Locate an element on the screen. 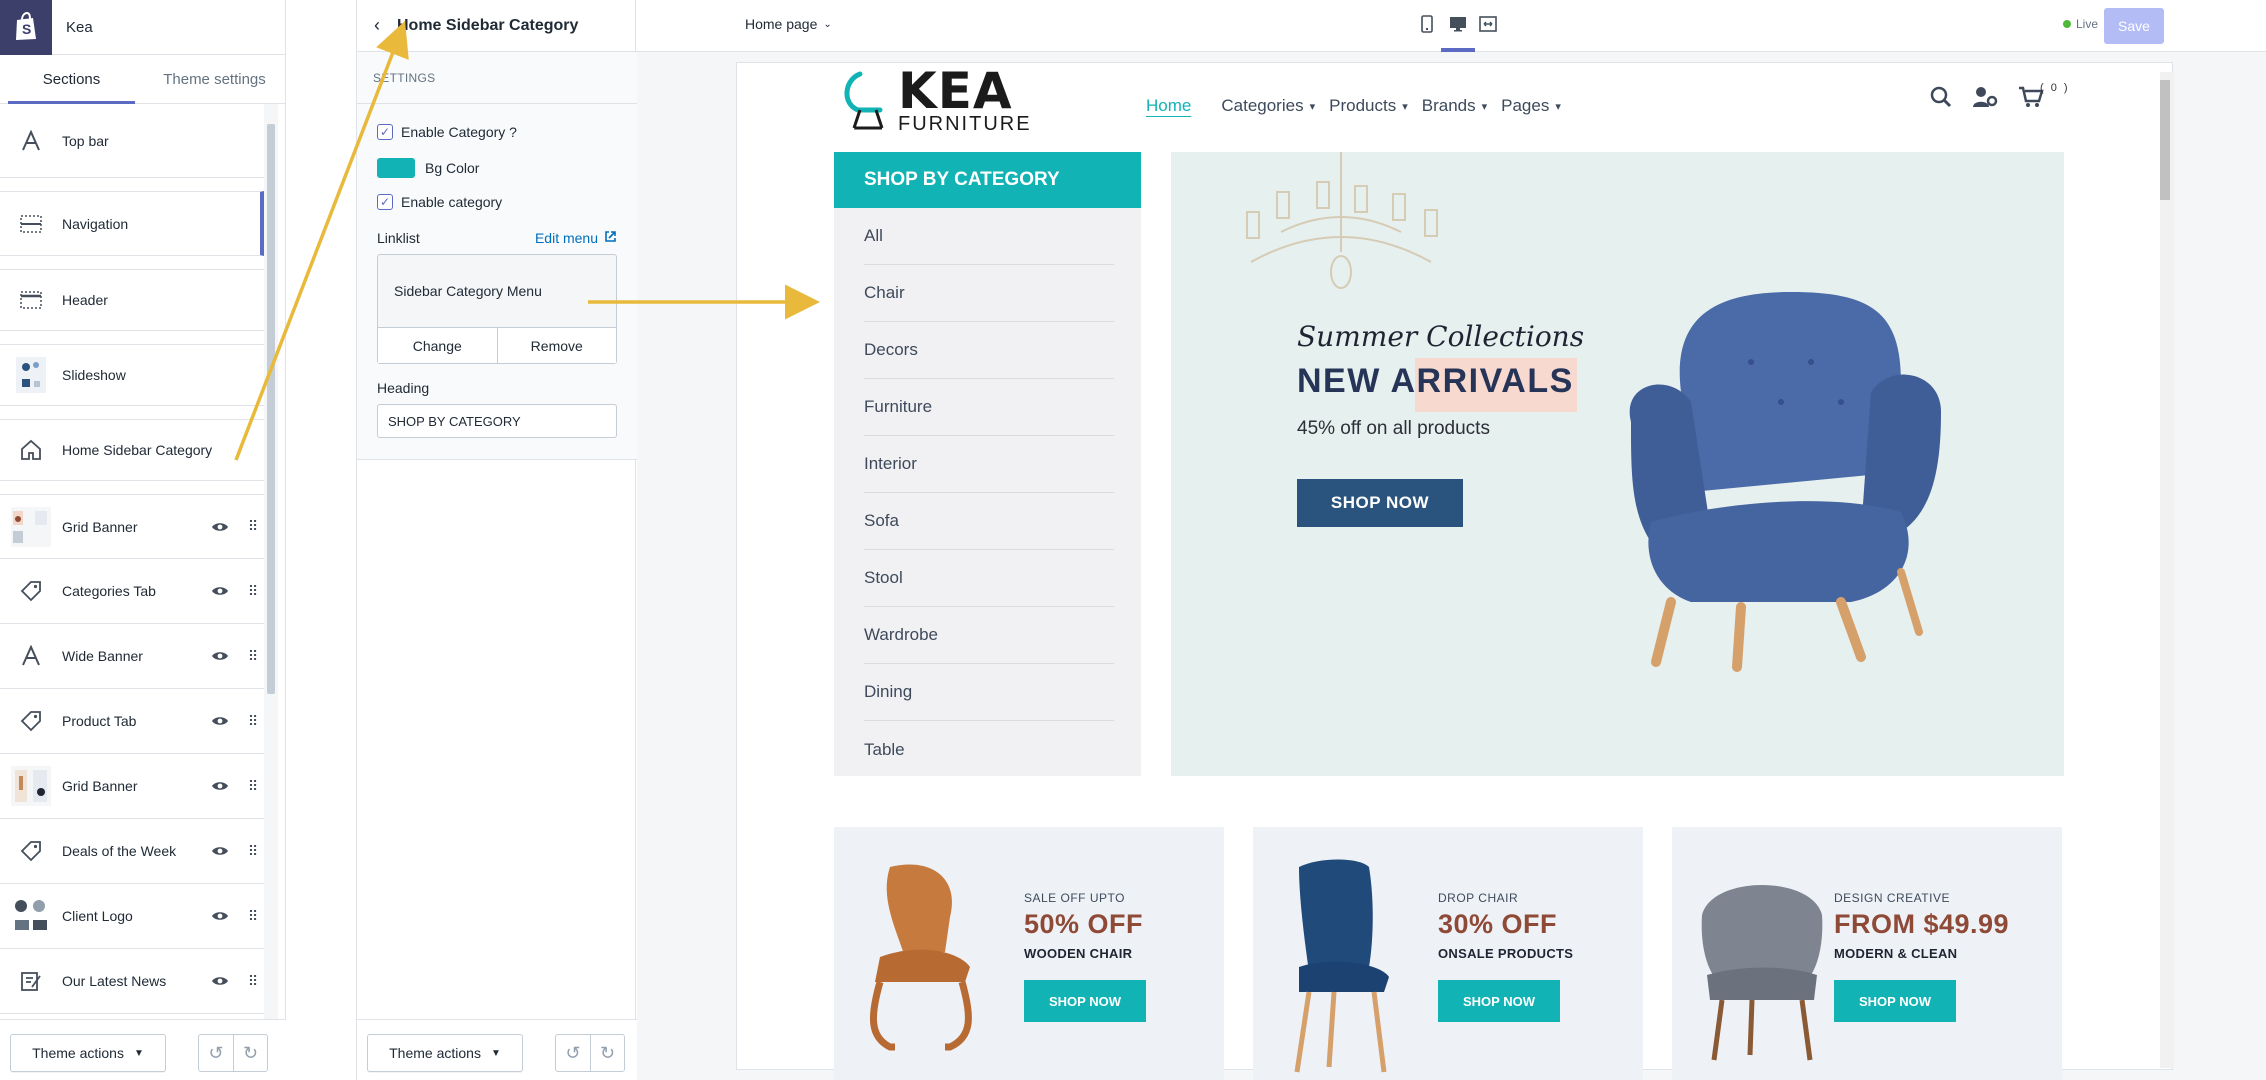 This screenshot has height=1080, width=2266. section-label: Grid Banner is located at coordinates (100, 526).